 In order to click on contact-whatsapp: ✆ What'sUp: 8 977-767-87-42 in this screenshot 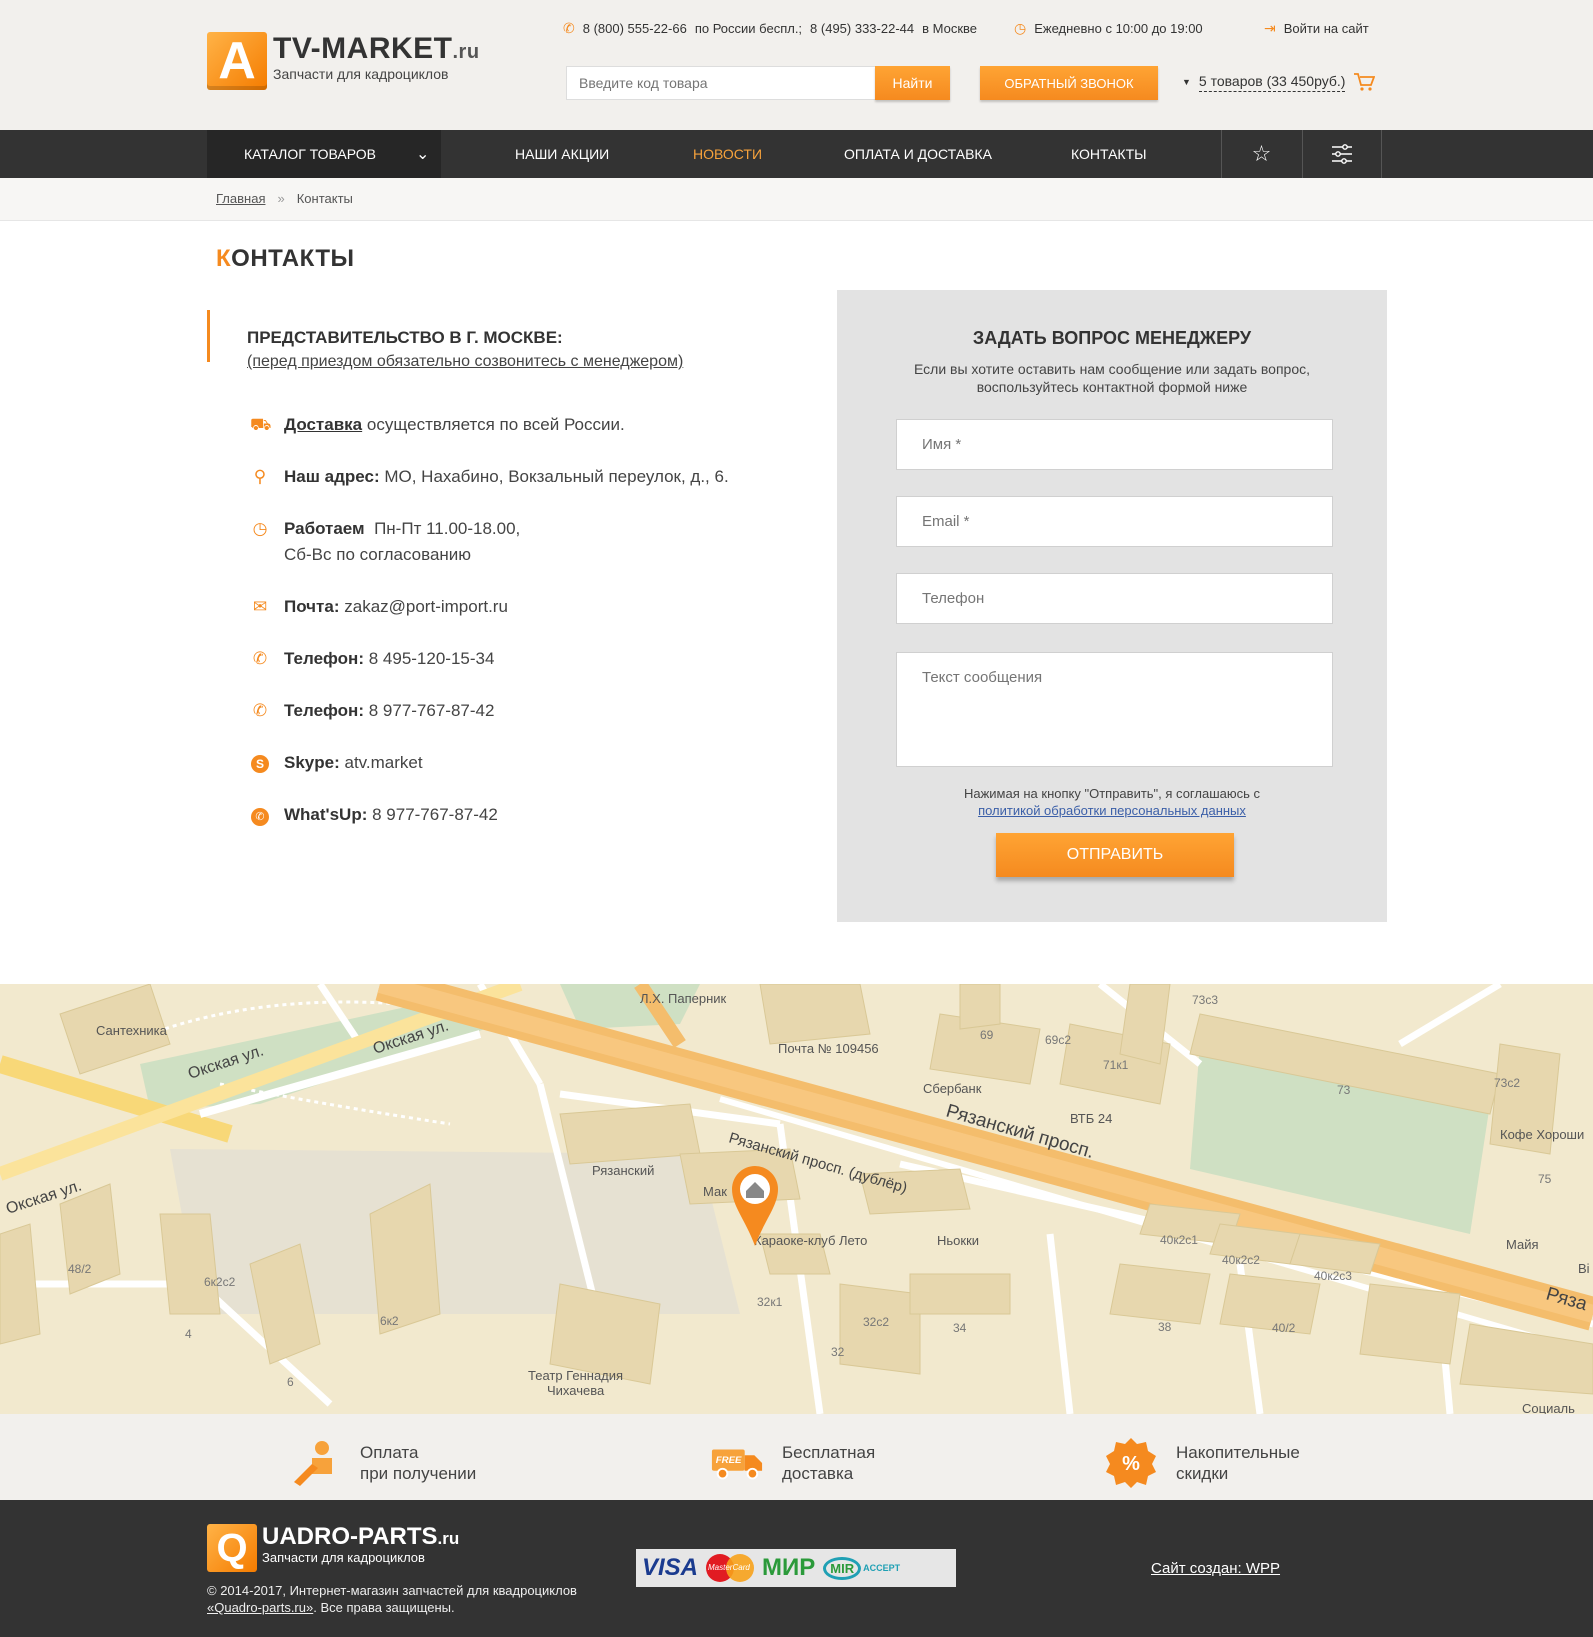, I will do `click(374, 815)`.